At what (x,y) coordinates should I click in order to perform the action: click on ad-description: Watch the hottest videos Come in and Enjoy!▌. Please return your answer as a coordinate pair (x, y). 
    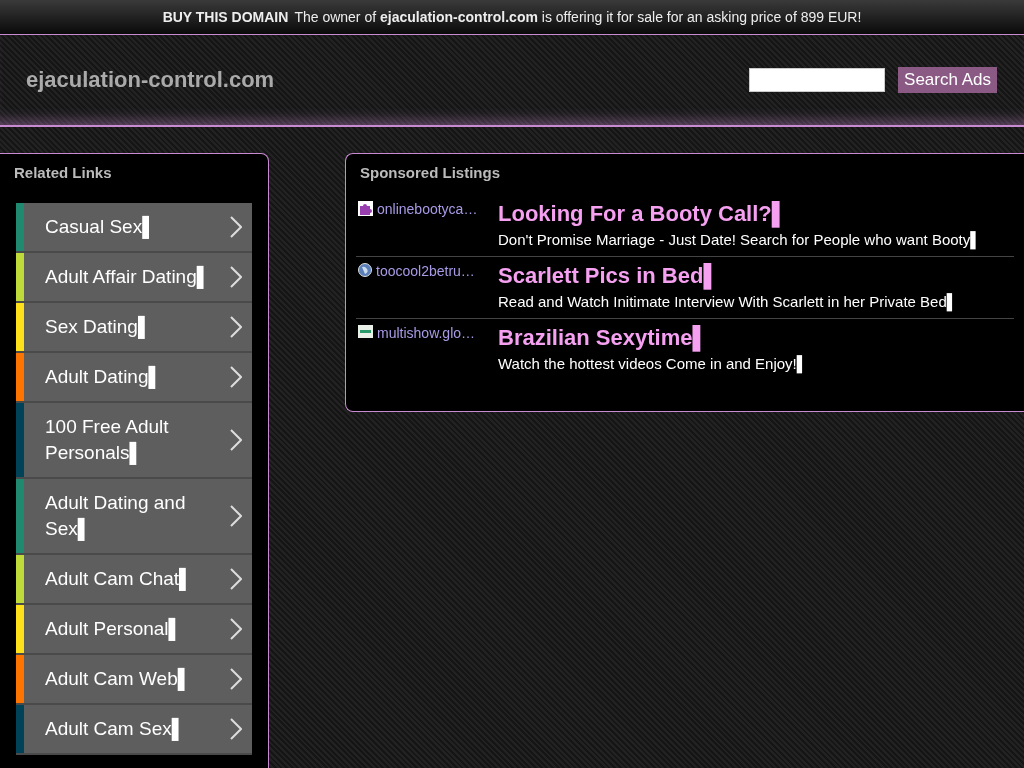
    Looking at the image, I should click on (653, 363).